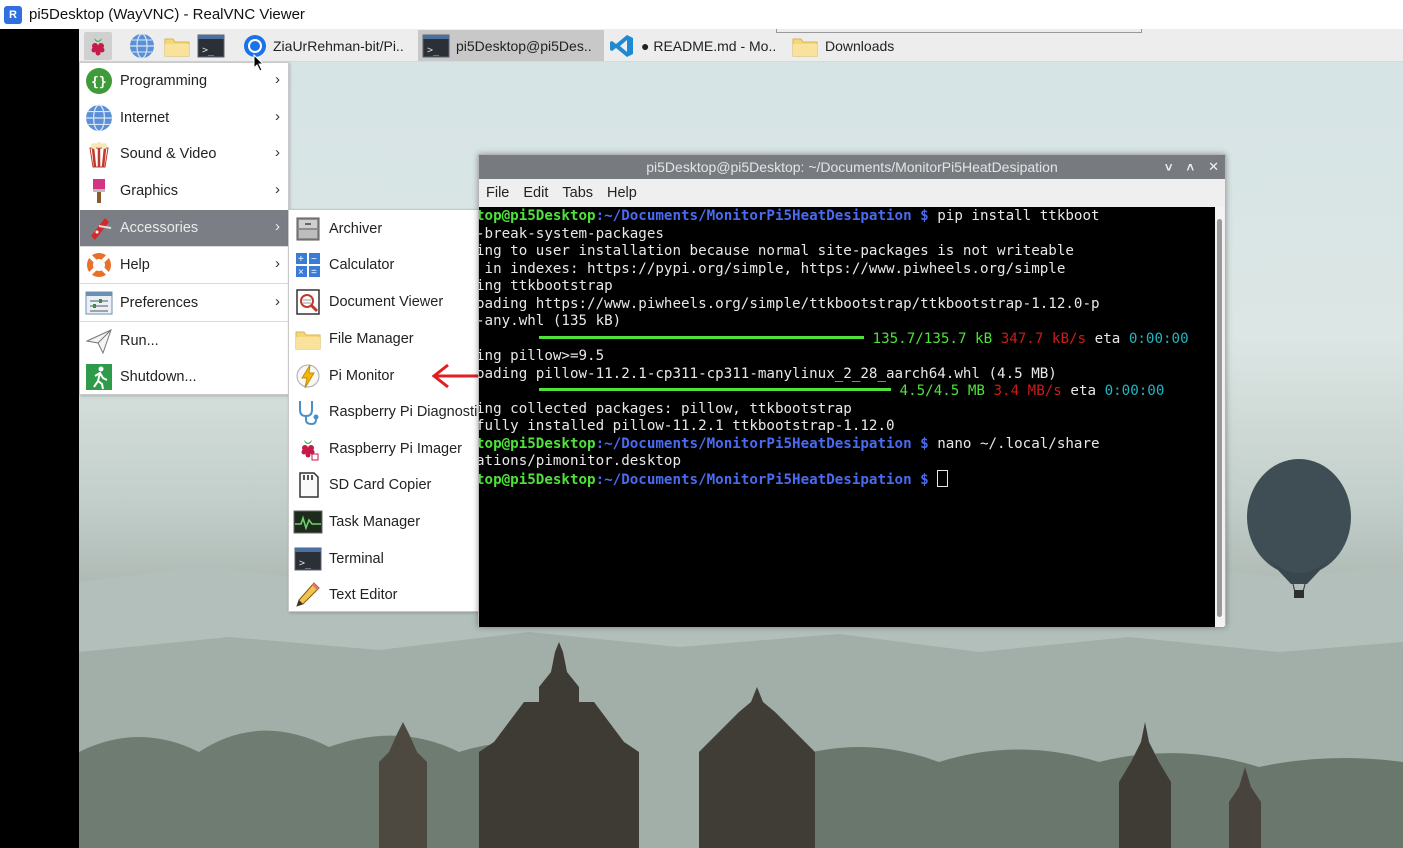  I want to click on menu-item-internet: Internet ›, so click(184, 118).